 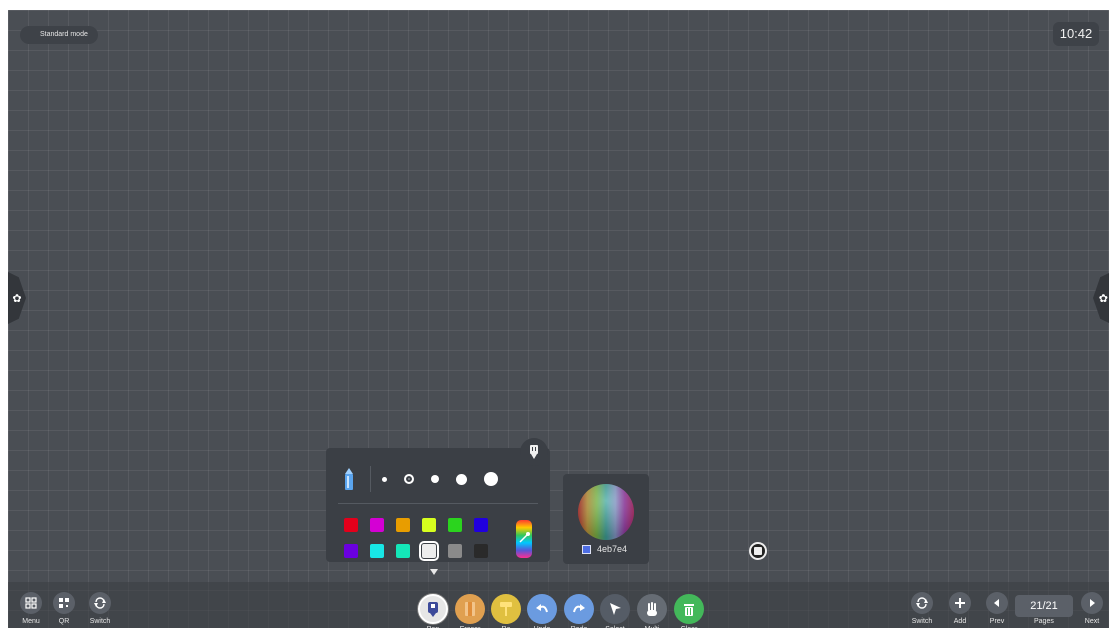 I want to click on mode-label: Standard mode, so click(x=59, y=35).